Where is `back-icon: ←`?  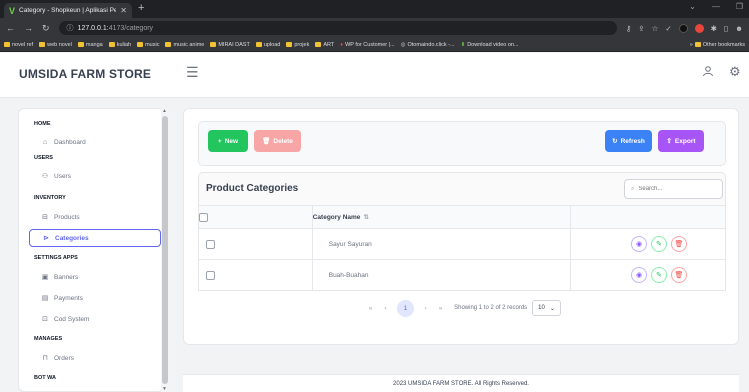 back-icon: ← is located at coordinates (10, 28).